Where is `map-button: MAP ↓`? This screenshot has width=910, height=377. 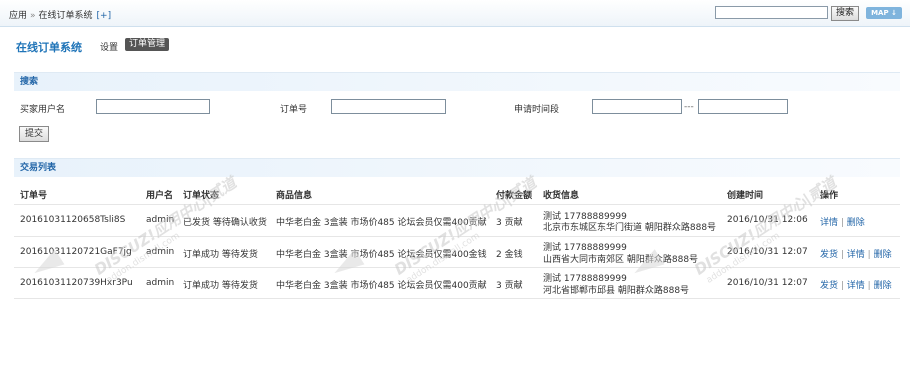 map-button: MAP ↓ is located at coordinates (884, 13).